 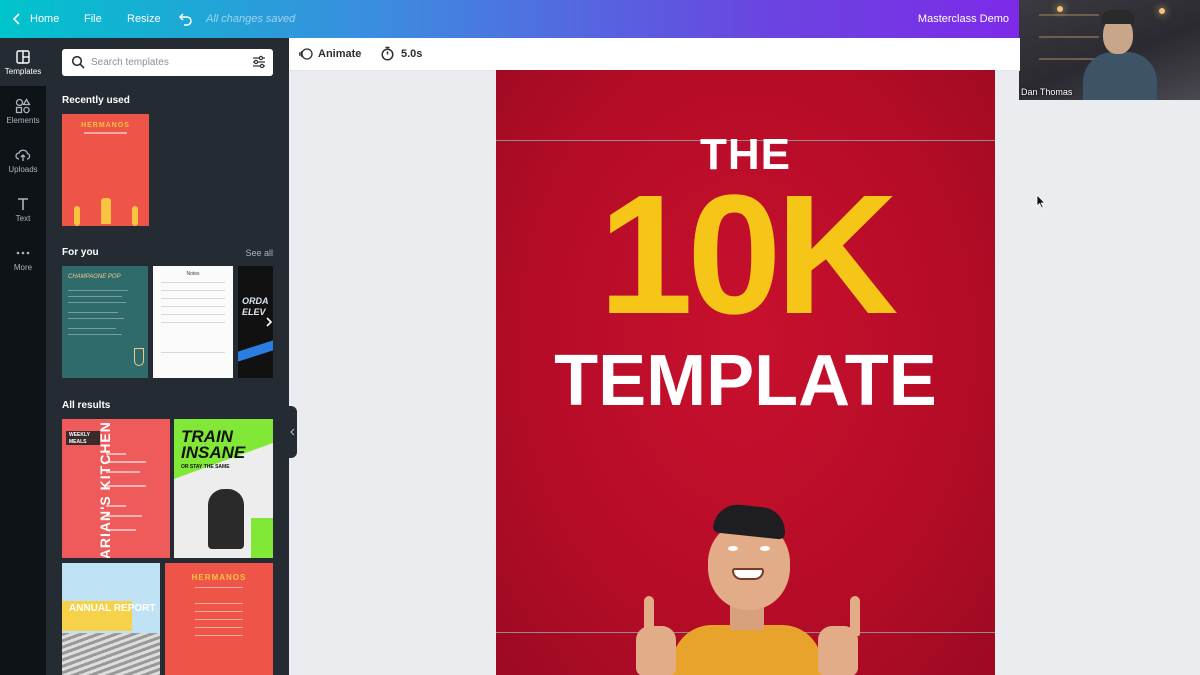 I want to click on search-box, so click(x=167, y=62).